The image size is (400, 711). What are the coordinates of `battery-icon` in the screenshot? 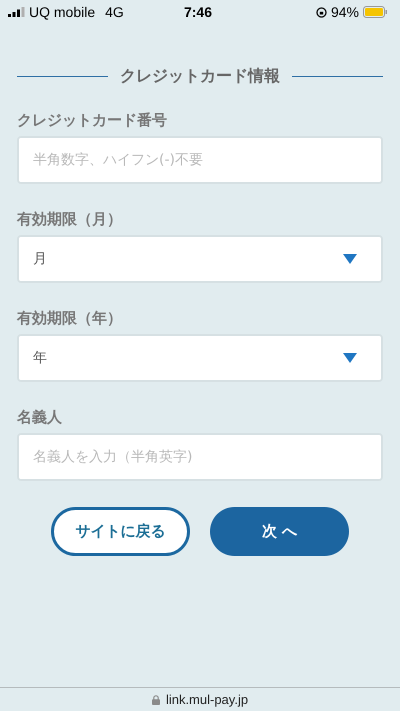 It's located at (375, 12).